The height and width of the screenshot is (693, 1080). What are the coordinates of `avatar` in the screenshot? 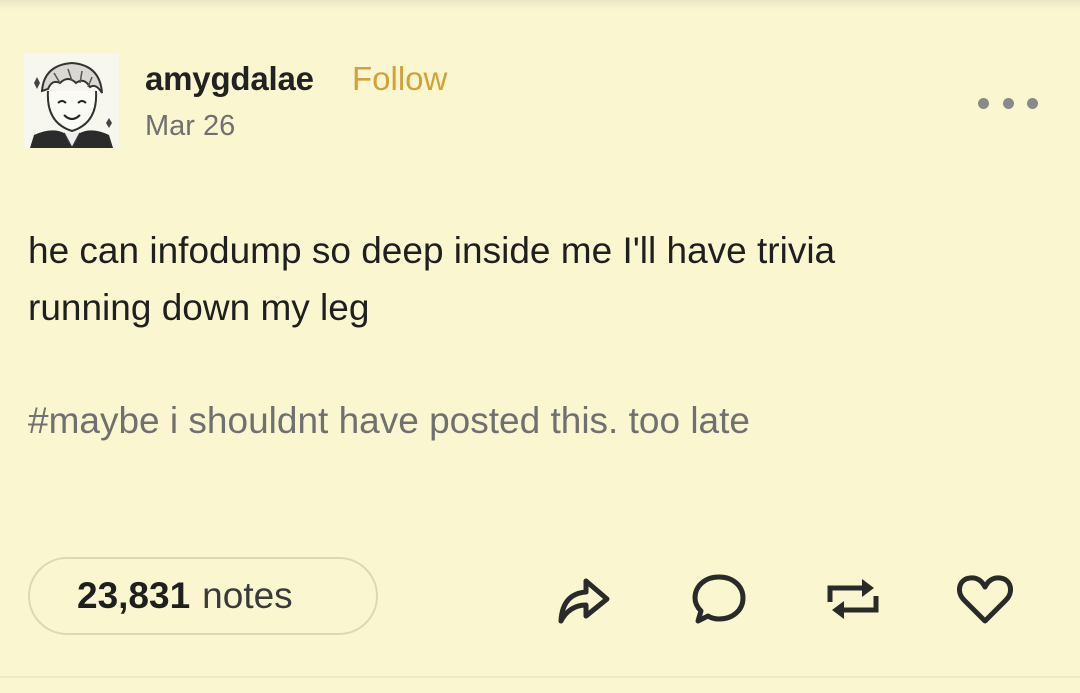 It's located at (71, 100).